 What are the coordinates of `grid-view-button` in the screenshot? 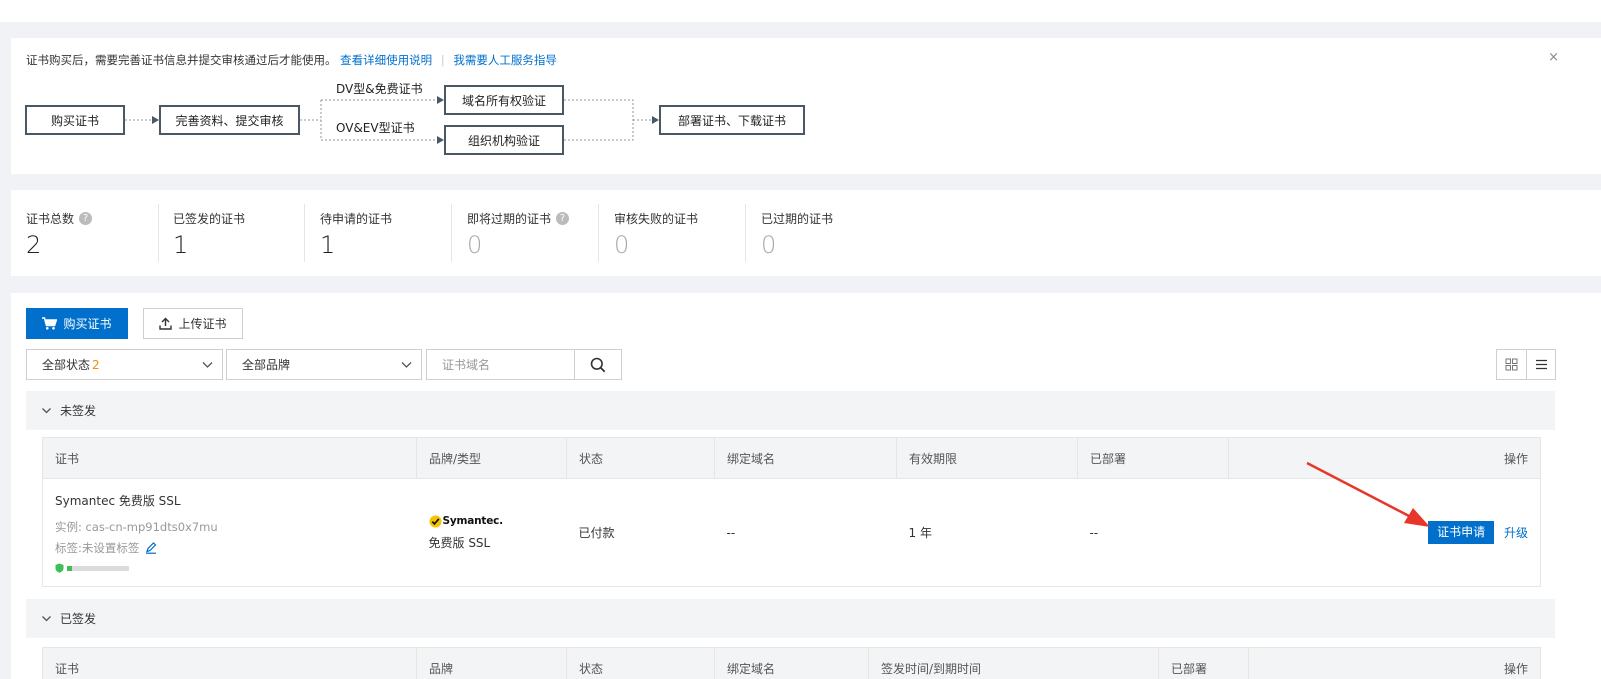 It's located at (1511, 364).